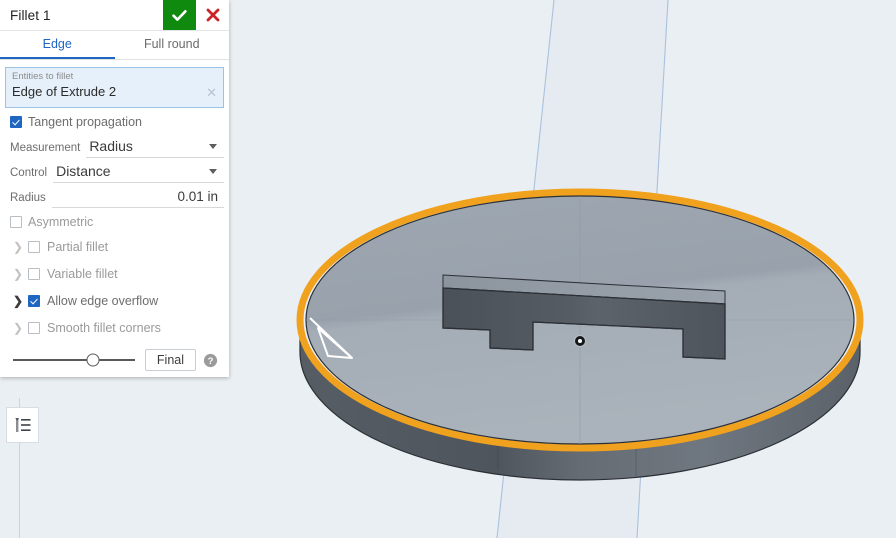  What do you see at coordinates (16, 221) in the screenshot?
I see `asymmetric-checkbox` at bounding box center [16, 221].